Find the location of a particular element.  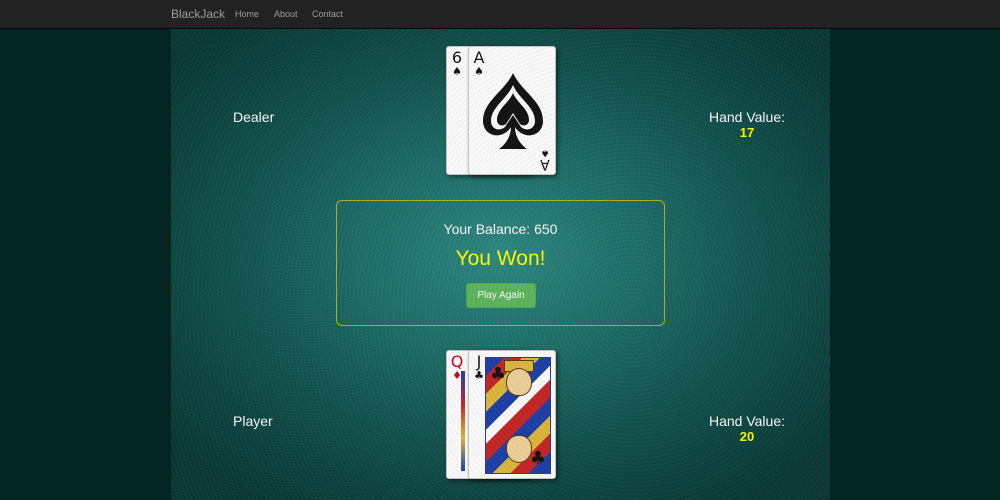

result-panel: Your Balance: 650 You Won! Play Again is located at coordinates (500, 263).